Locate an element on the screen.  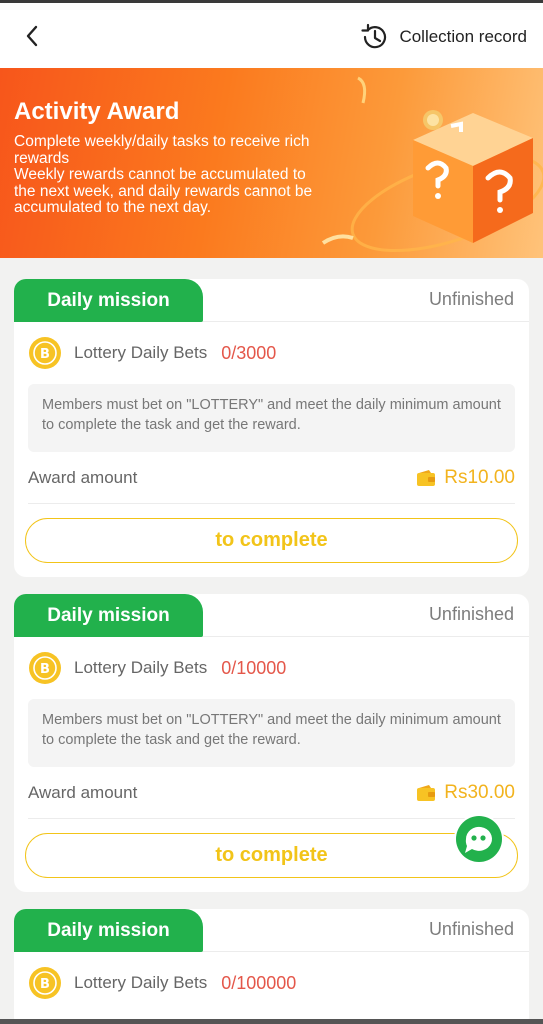
award-value: Rs30.00 is located at coordinates (465, 793).